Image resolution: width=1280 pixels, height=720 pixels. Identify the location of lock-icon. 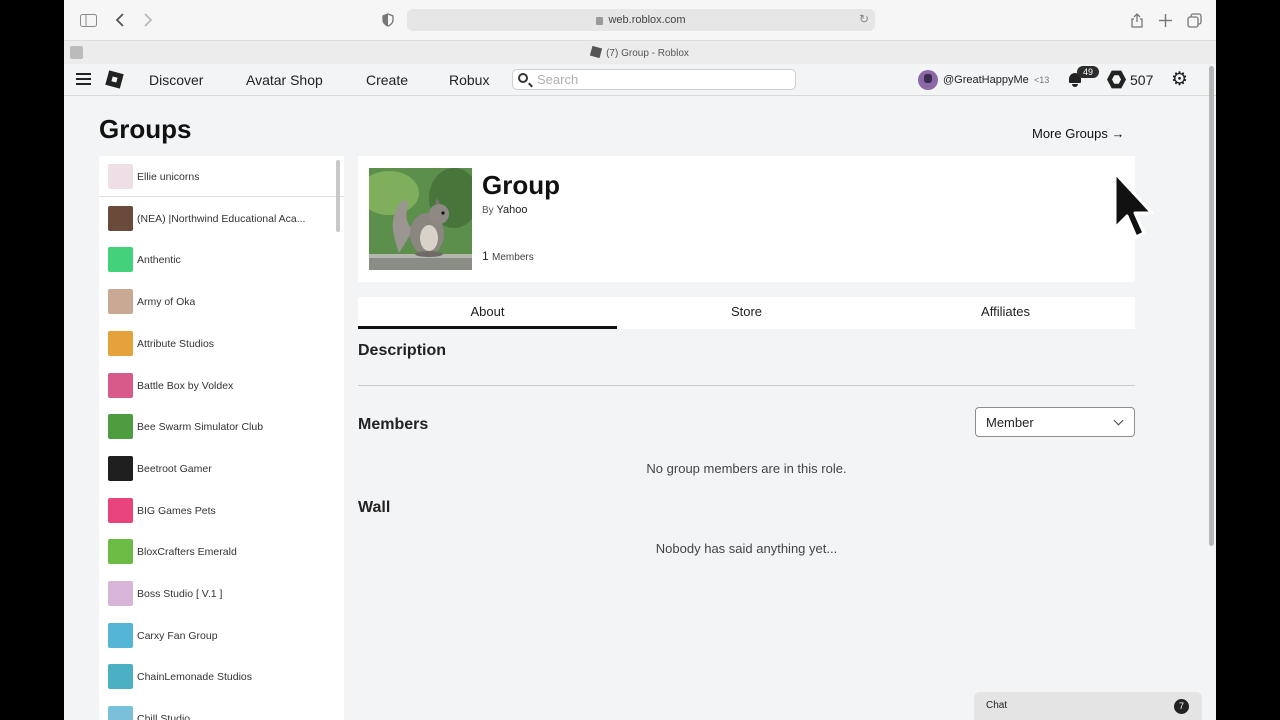
(600, 21).